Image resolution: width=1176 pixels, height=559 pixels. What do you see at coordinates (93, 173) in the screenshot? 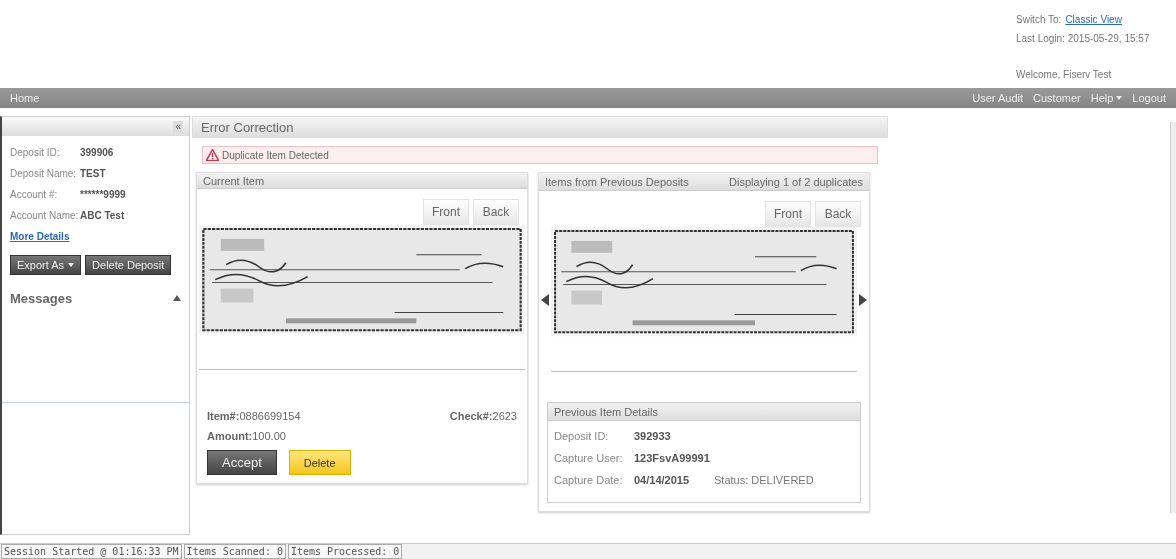
I see `field-value: TEST` at bounding box center [93, 173].